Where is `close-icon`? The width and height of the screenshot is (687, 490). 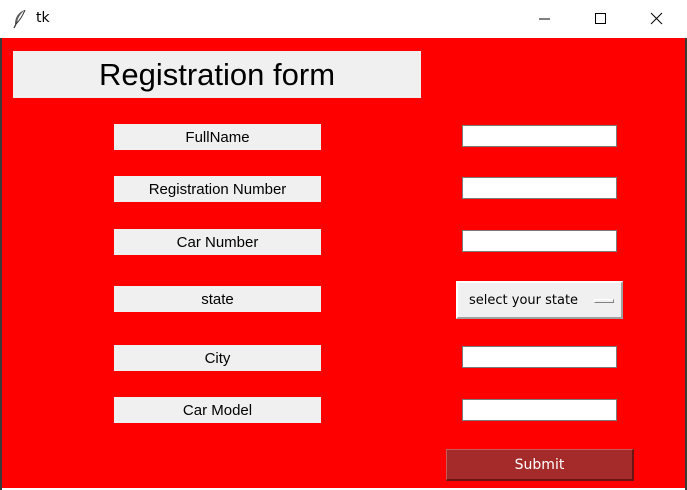
close-icon is located at coordinates (656, 18).